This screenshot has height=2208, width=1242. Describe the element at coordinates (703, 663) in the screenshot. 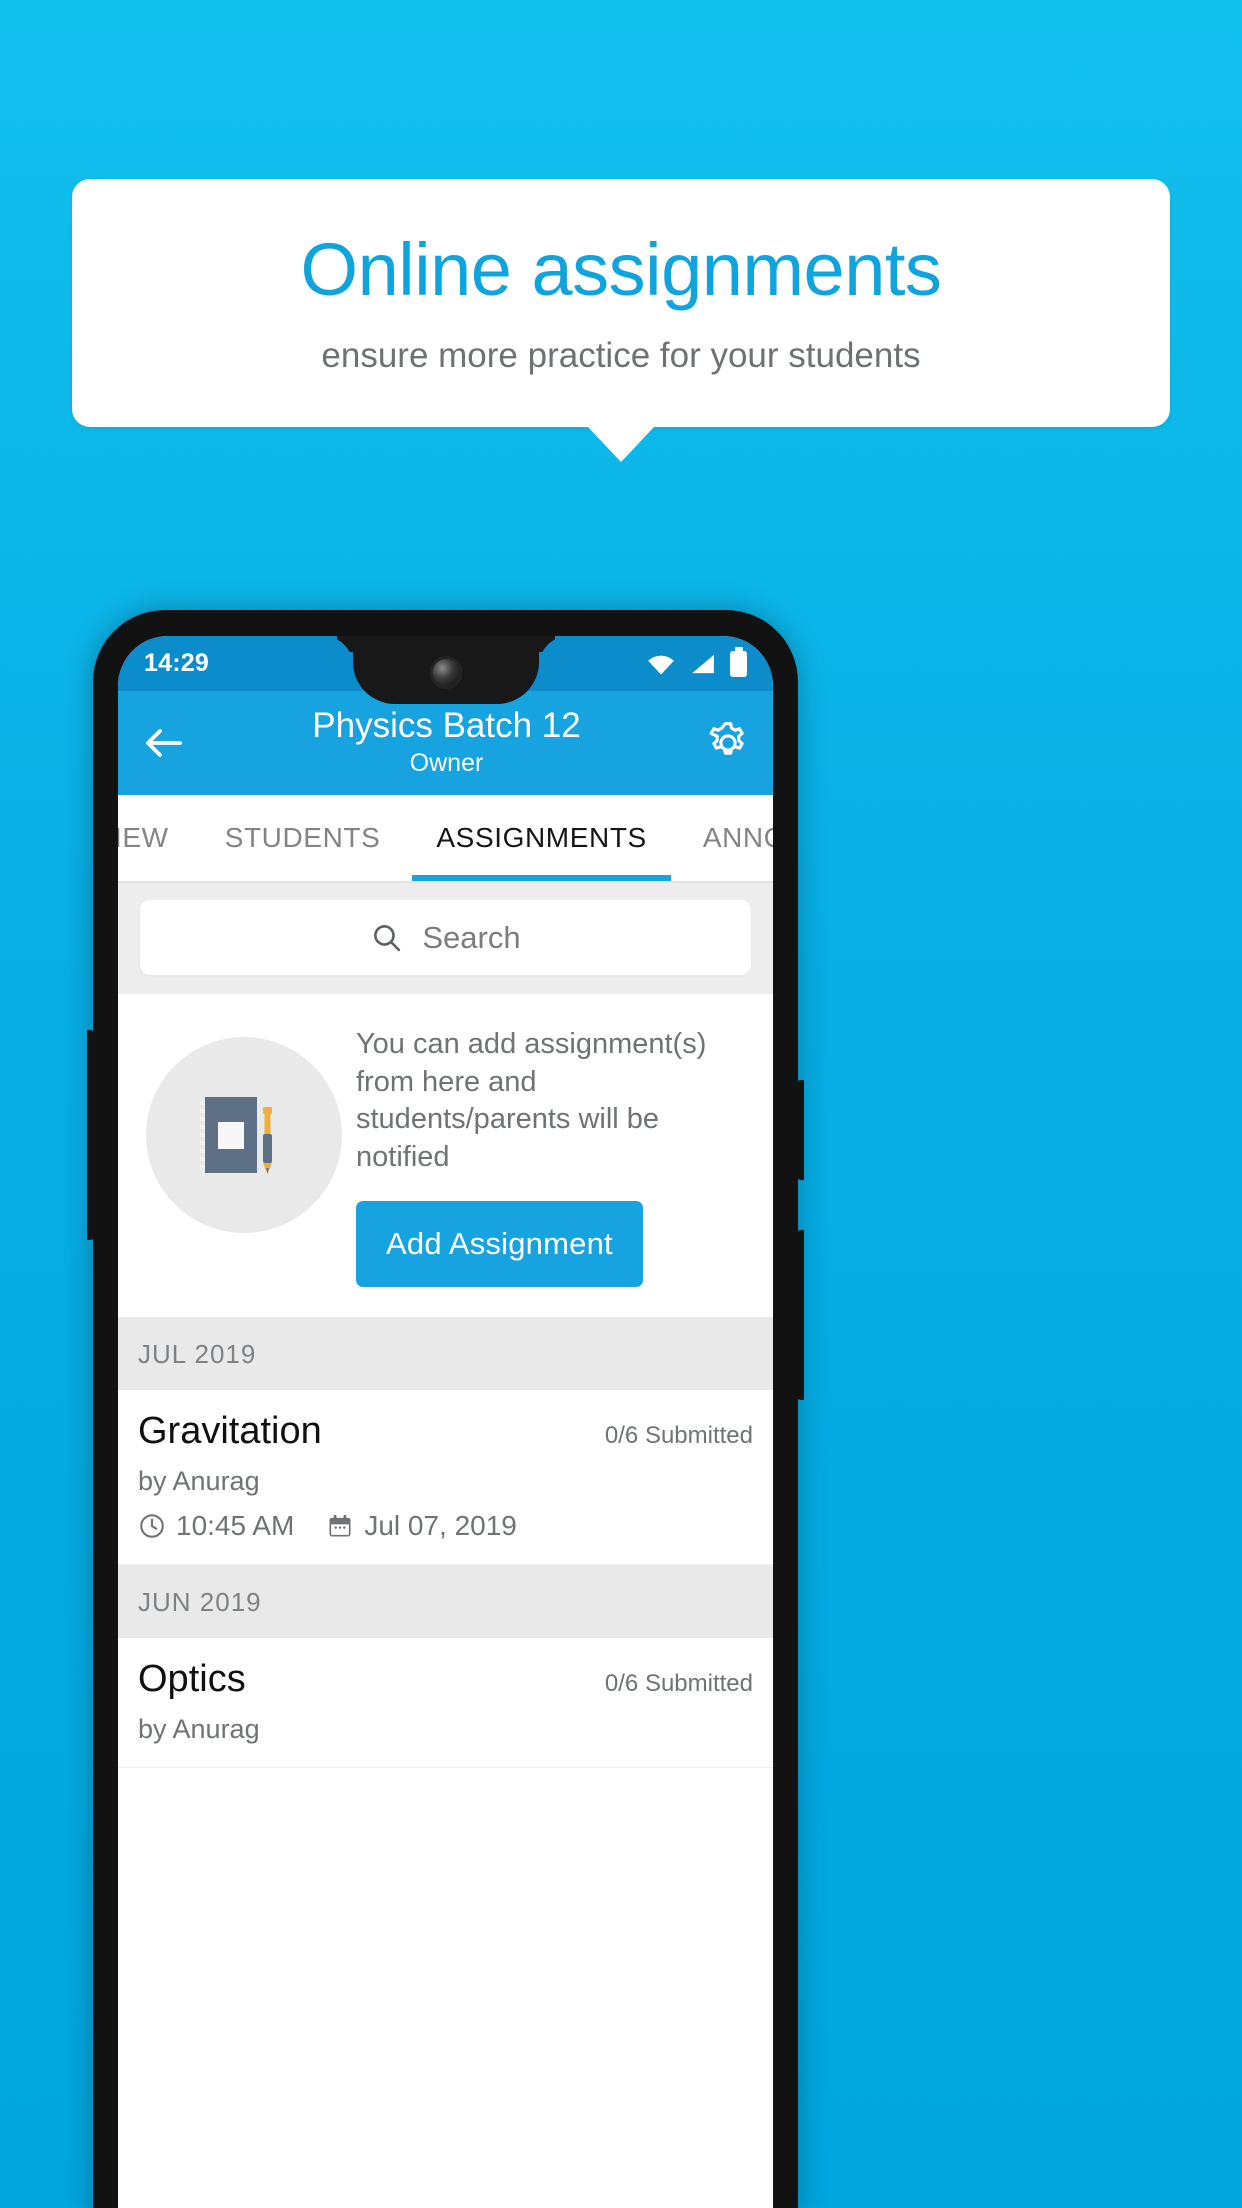

I see `signal-icon` at that location.